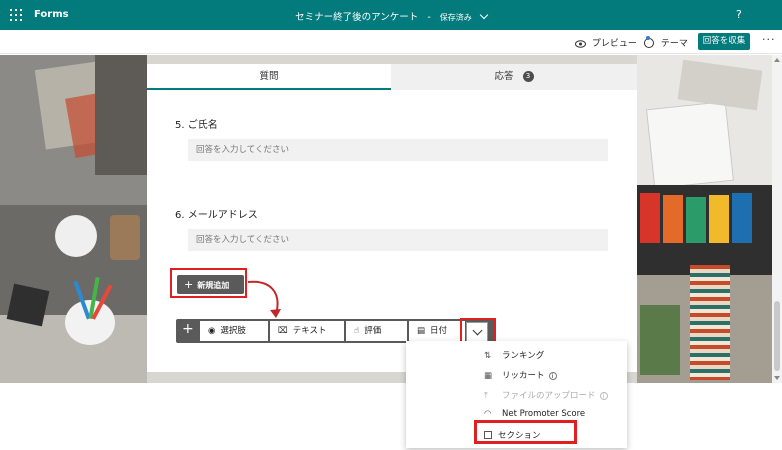  I want to click on likert-icon: ▦, so click(488, 376).